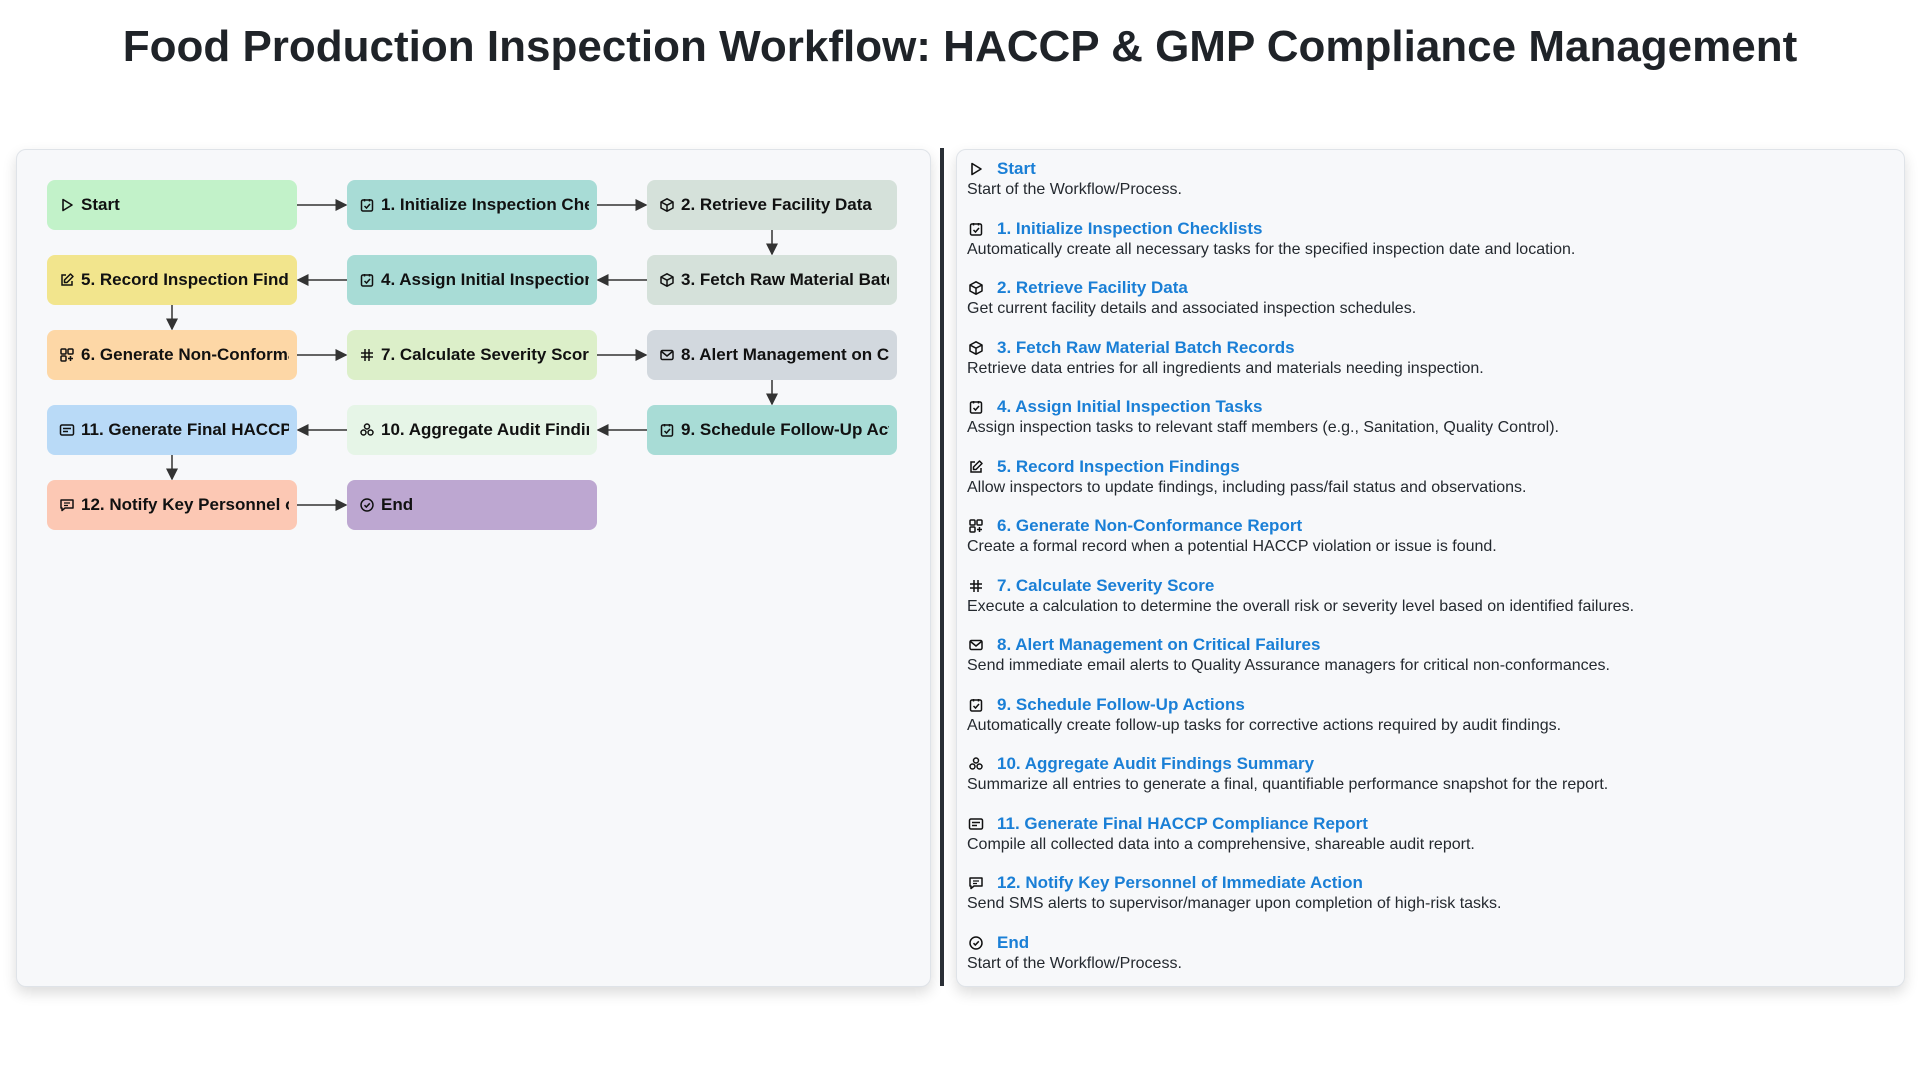 Image resolution: width=1920 pixels, height=1080 pixels. Describe the element at coordinates (1121, 705) in the screenshot. I see `detail-title: 9. Schedule Follow-Up Actions` at that location.